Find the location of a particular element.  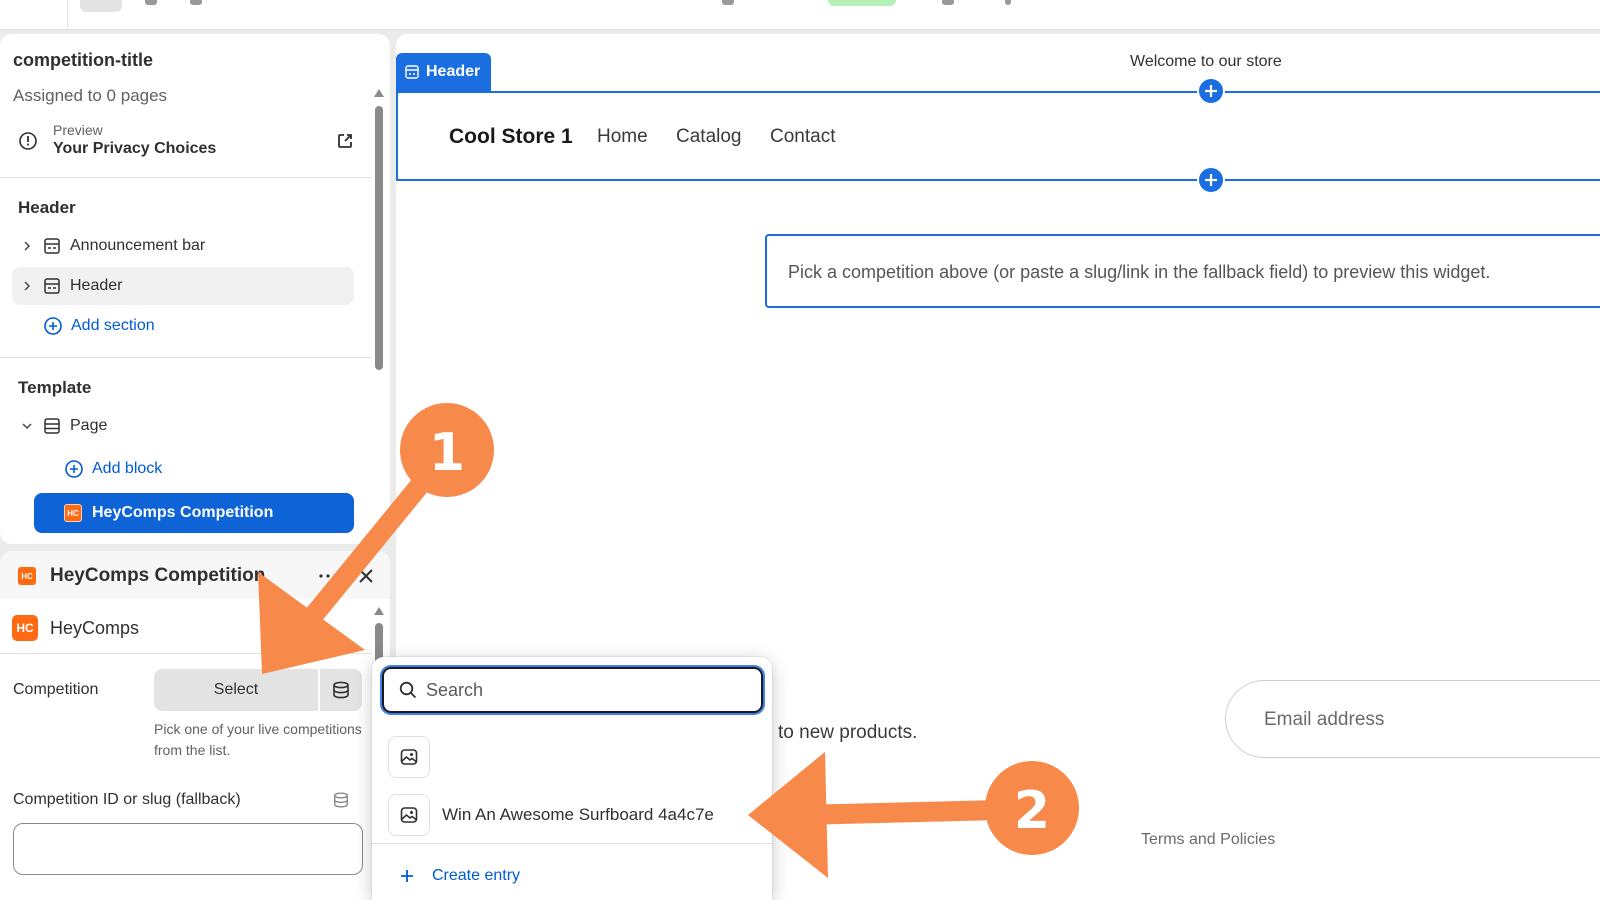

competition-option: Win An Awesome Surfboard 4a4c7e is located at coordinates (573, 815).